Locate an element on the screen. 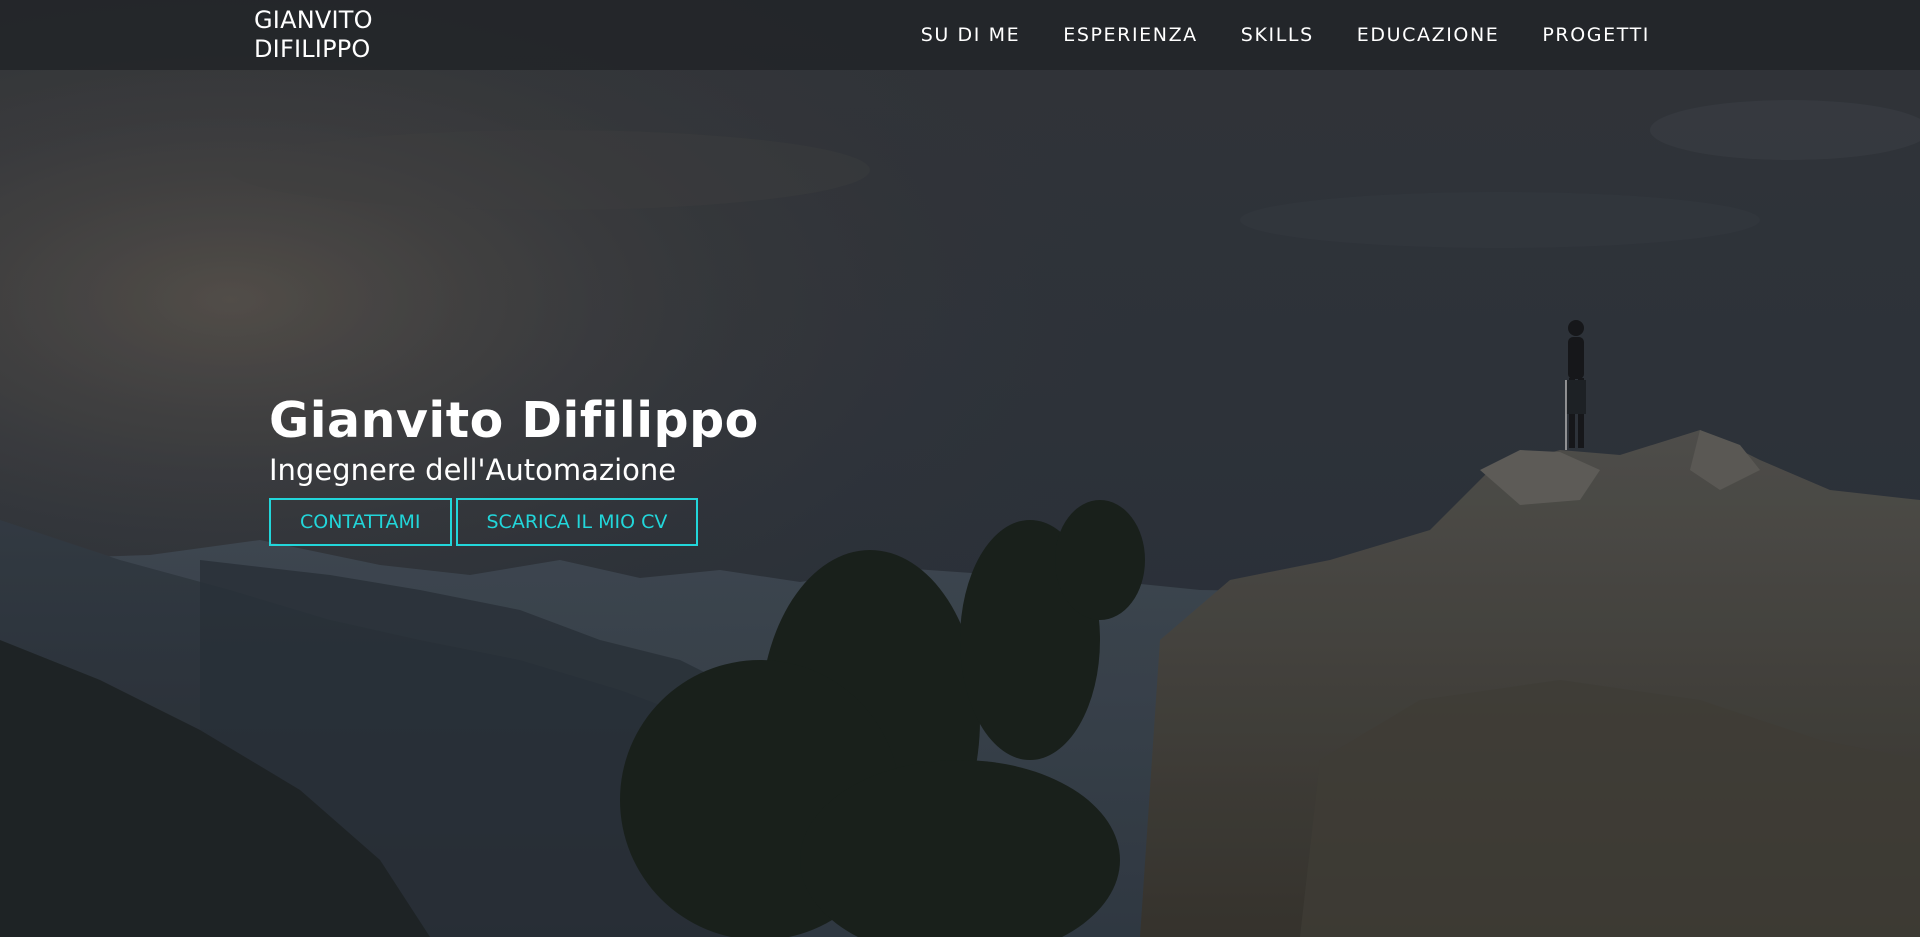 Image resolution: width=1920 pixels, height=937 pixels. nav-link-su-di-me: SU DI ME is located at coordinates (970, 35).